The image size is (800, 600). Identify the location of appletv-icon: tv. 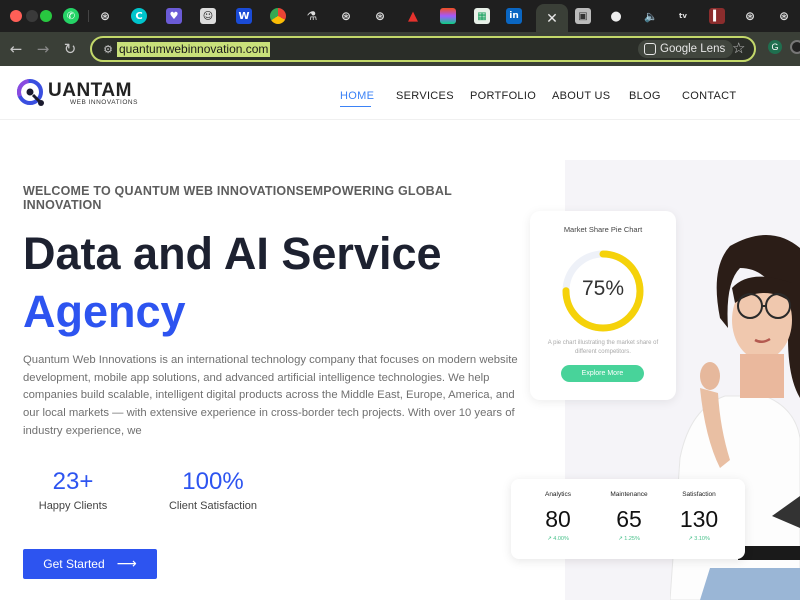
(683, 16).